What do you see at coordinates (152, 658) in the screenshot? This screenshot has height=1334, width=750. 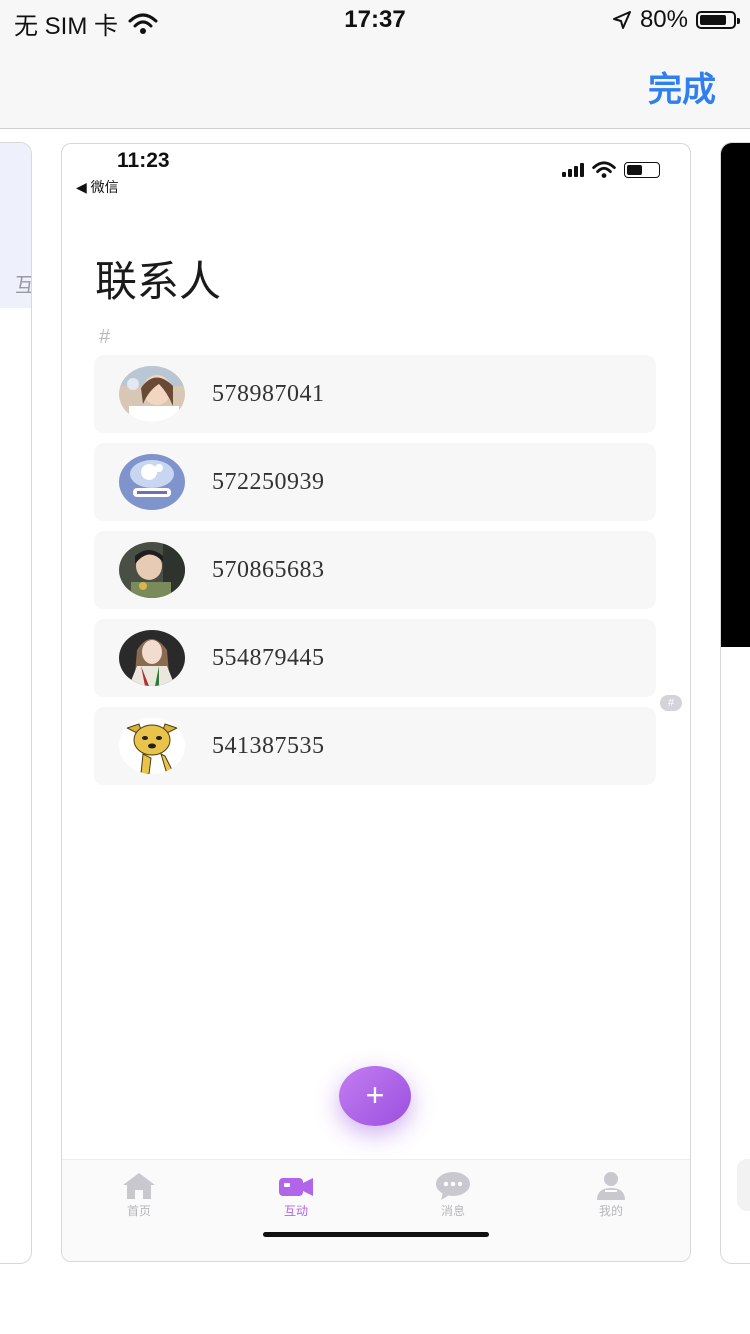 I see `avatar-woman-scarf-photo` at bounding box center [152, 658].